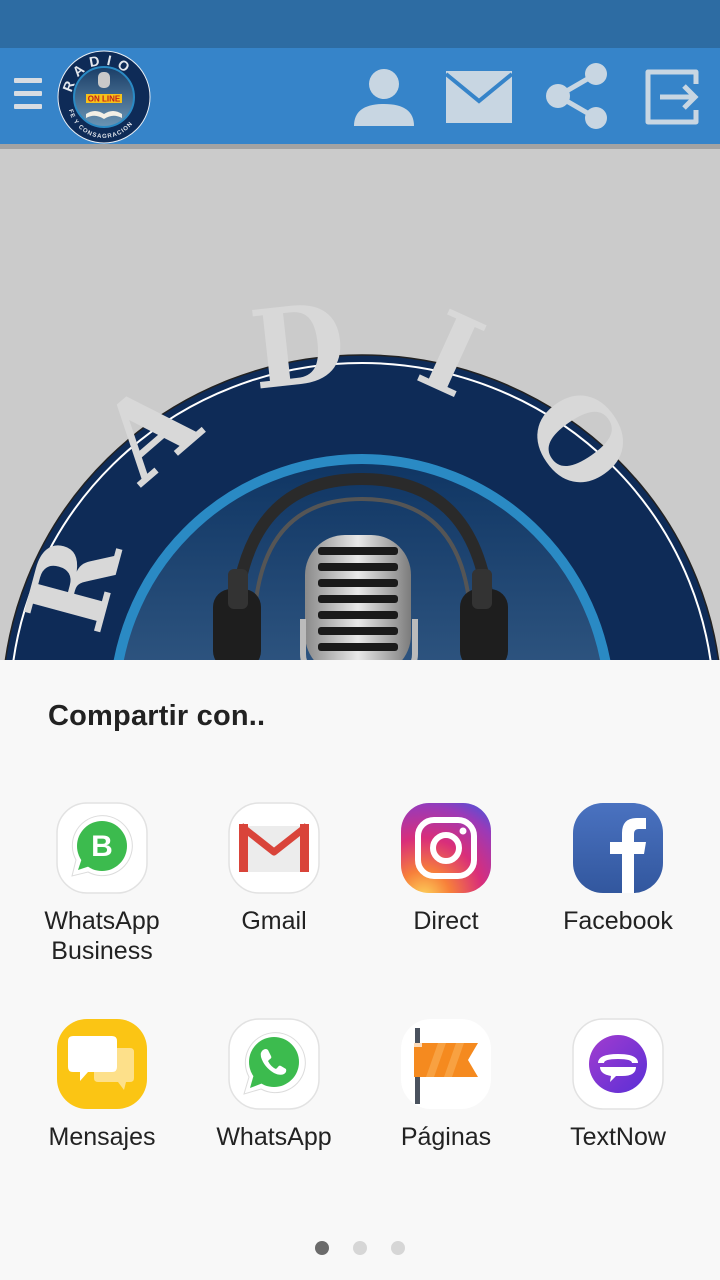 Image resolution: width=720 pixels, height=1280 pixels. I want to click on hamburger-menu-icon, so click(28, 95).